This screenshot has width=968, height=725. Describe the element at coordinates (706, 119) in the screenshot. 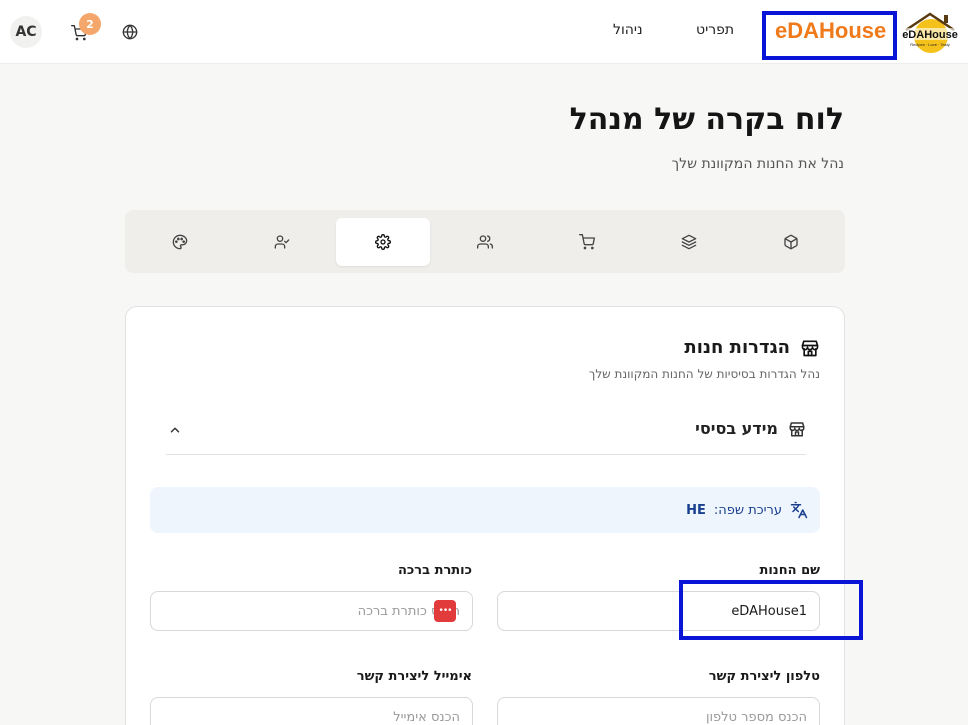

I see `page-title: לוח בקרה של מנהל` at that location.